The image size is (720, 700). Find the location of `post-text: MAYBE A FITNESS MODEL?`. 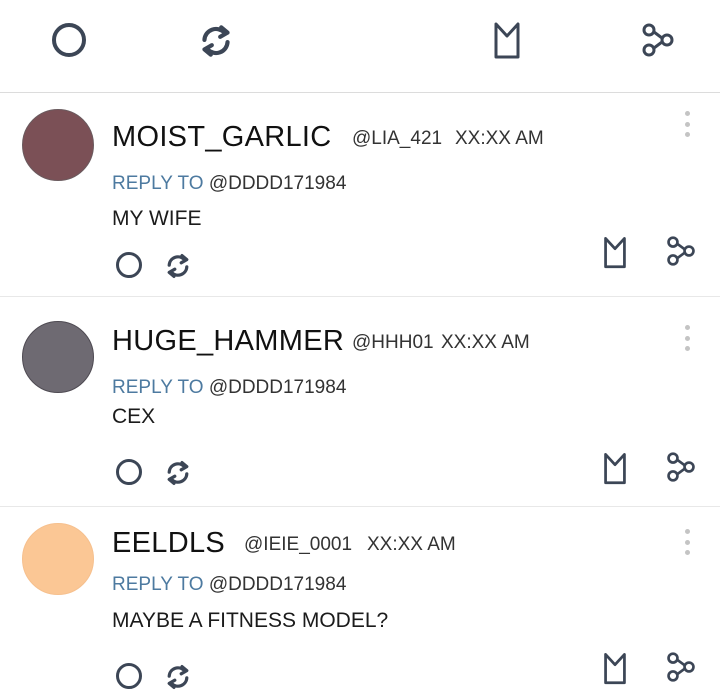

post-text: MAYBE A FITNESS MODEL? is located at coordinates (250, 620).